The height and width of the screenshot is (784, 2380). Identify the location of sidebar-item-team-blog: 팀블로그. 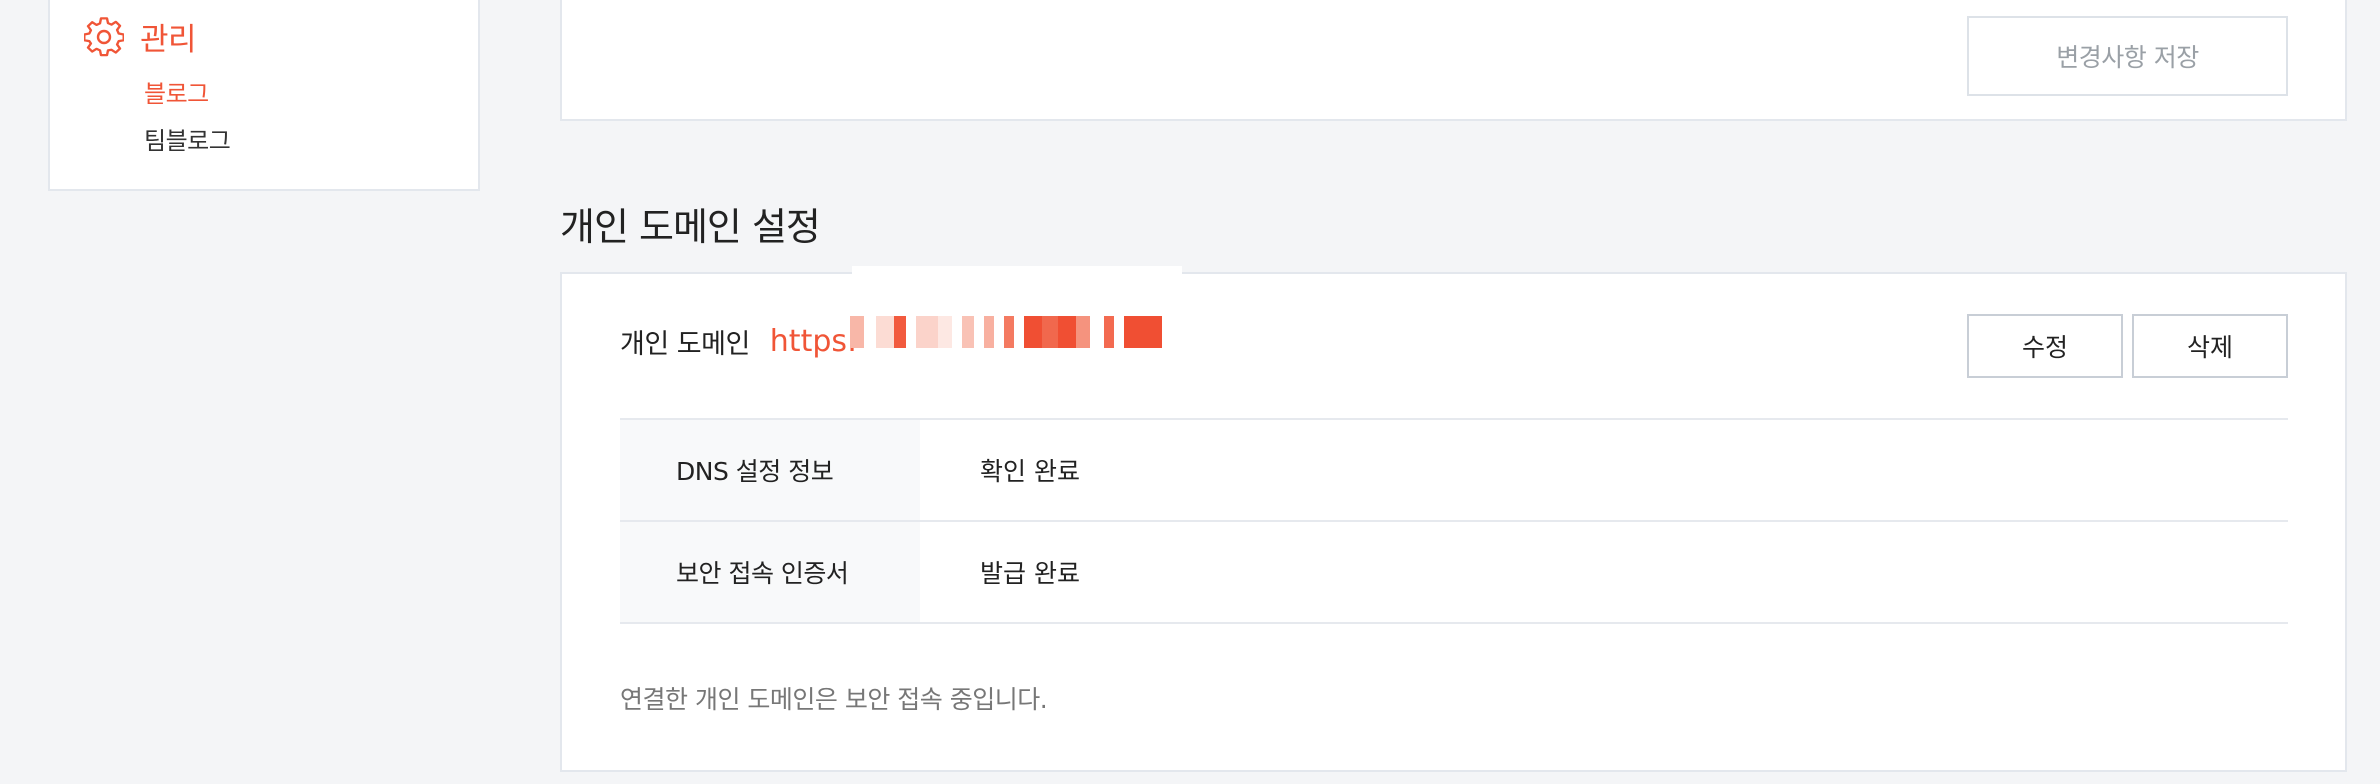
(187, 138).